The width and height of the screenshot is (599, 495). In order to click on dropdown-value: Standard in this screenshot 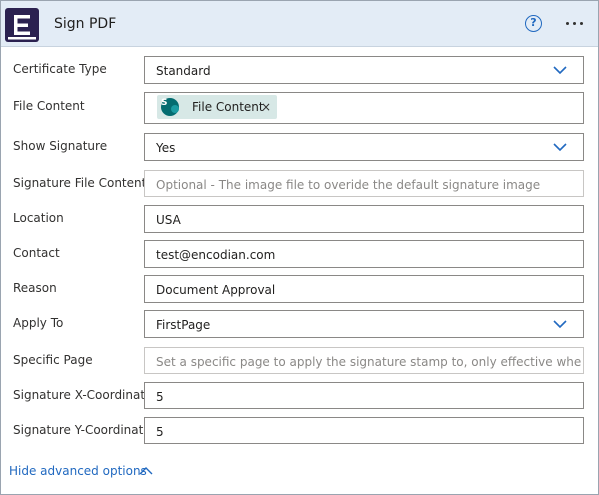, I will do `click(183, 71)`.